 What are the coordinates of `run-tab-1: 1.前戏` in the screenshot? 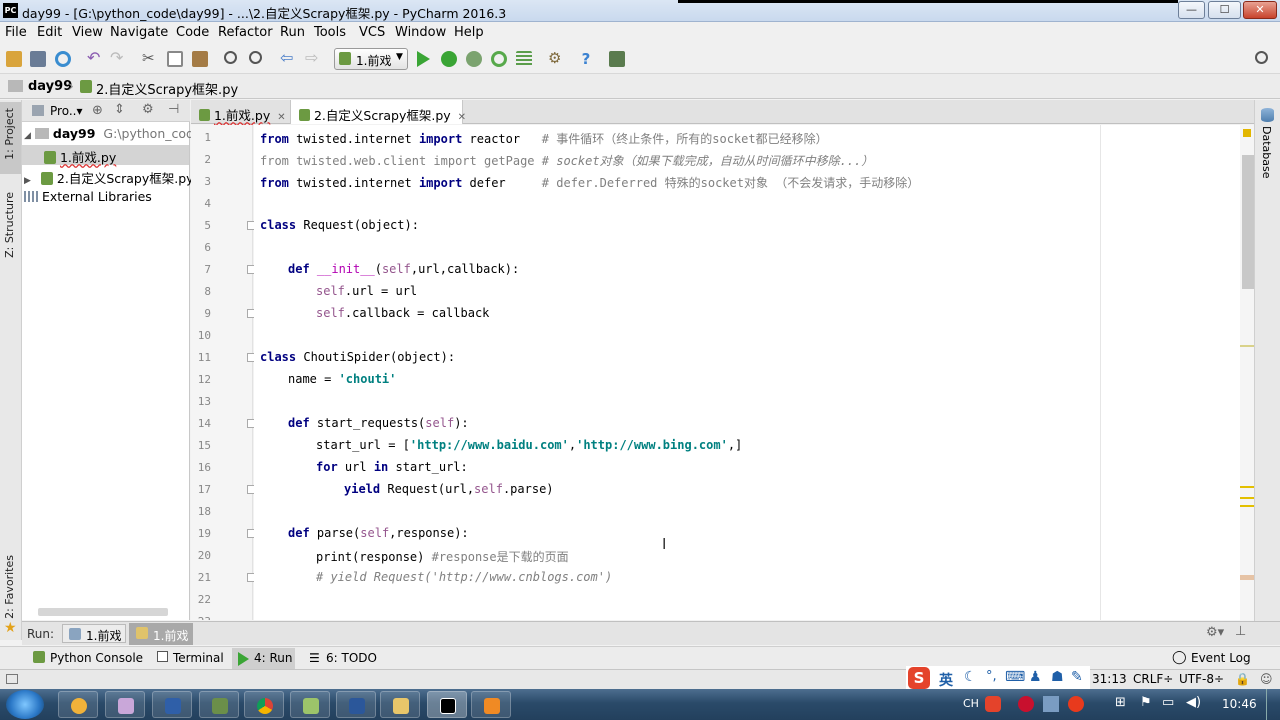 It's located at (94, 633).